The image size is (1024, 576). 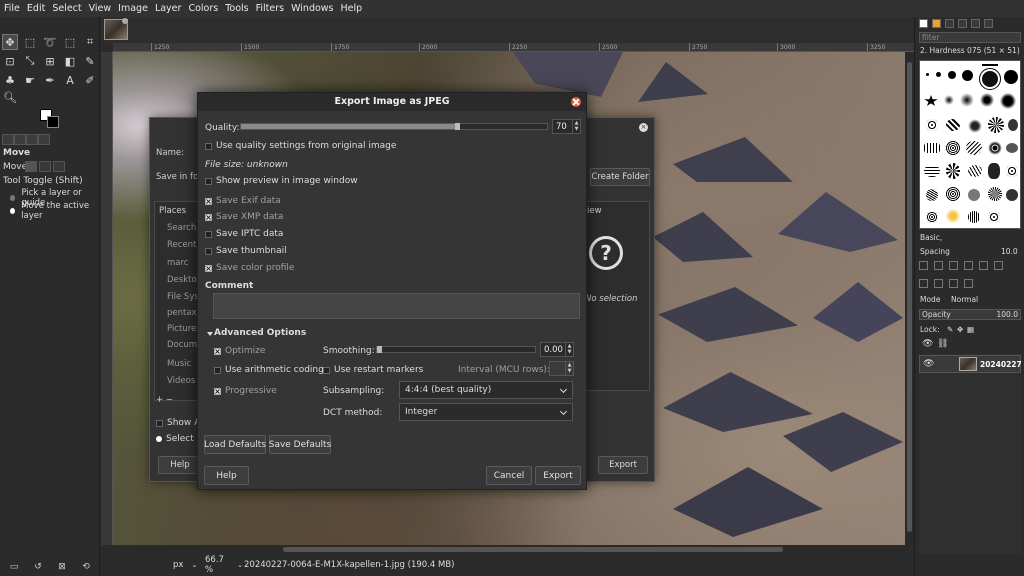 What do you see at coordinates (50, 61) in the screenshot?
I see `cage-transform-icon: ⊞` at bounding box center [50, 61].